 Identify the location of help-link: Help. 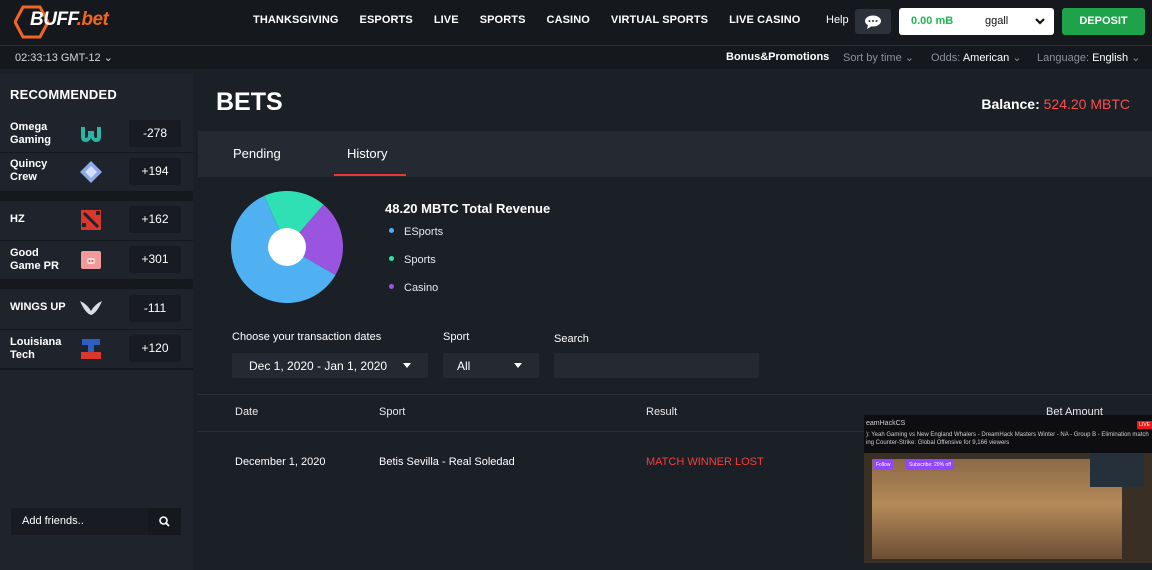
(837, 20).